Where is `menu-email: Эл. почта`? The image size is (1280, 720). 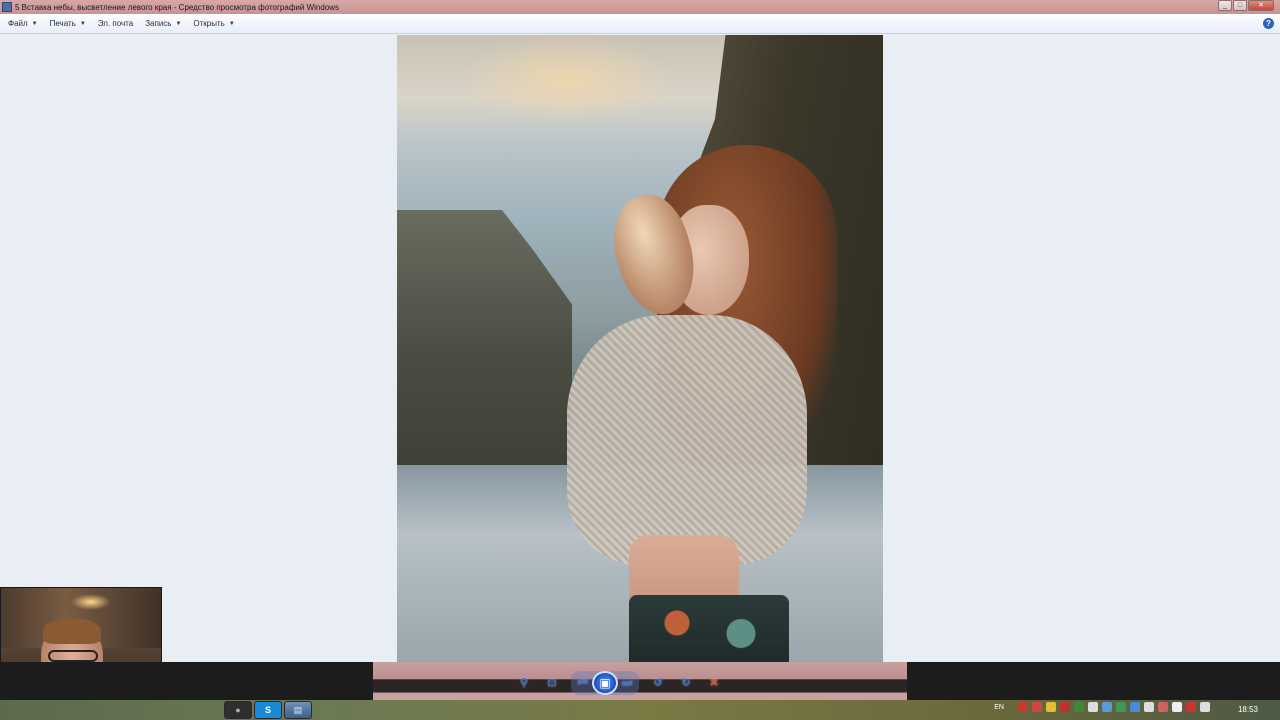 menu-email: Эл. почта is located at coordinates (115, 23).